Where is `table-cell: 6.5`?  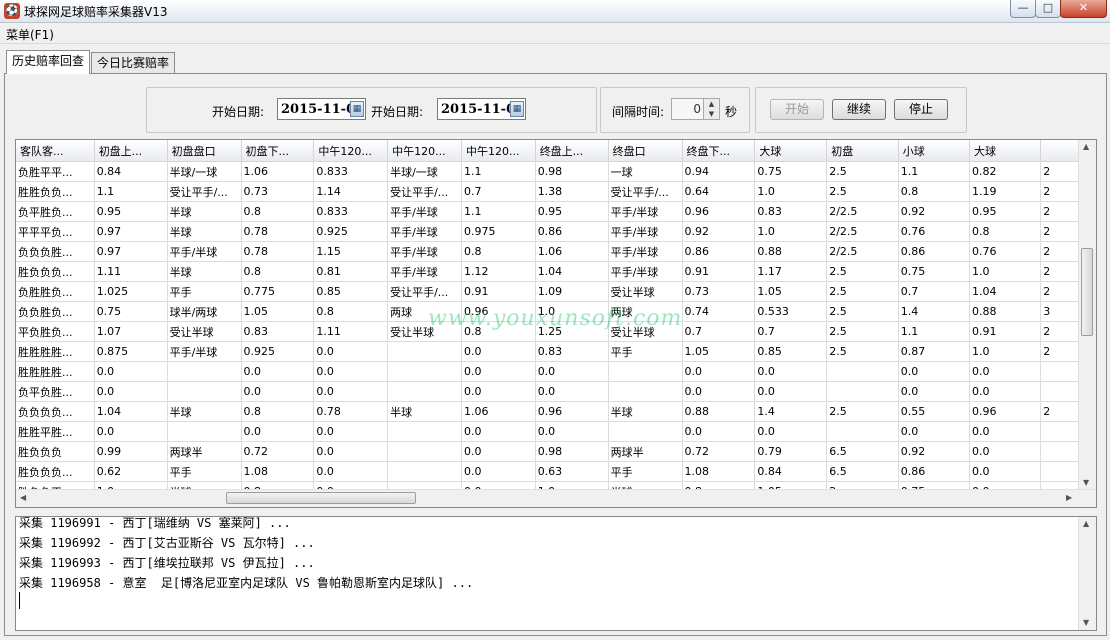 table-cell: 6.5 is located at coordinates (862, 451).